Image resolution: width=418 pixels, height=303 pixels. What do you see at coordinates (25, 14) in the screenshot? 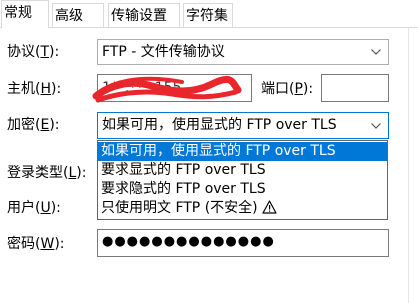
I see `tab-general: 常规` at bounding box center [25, 14].